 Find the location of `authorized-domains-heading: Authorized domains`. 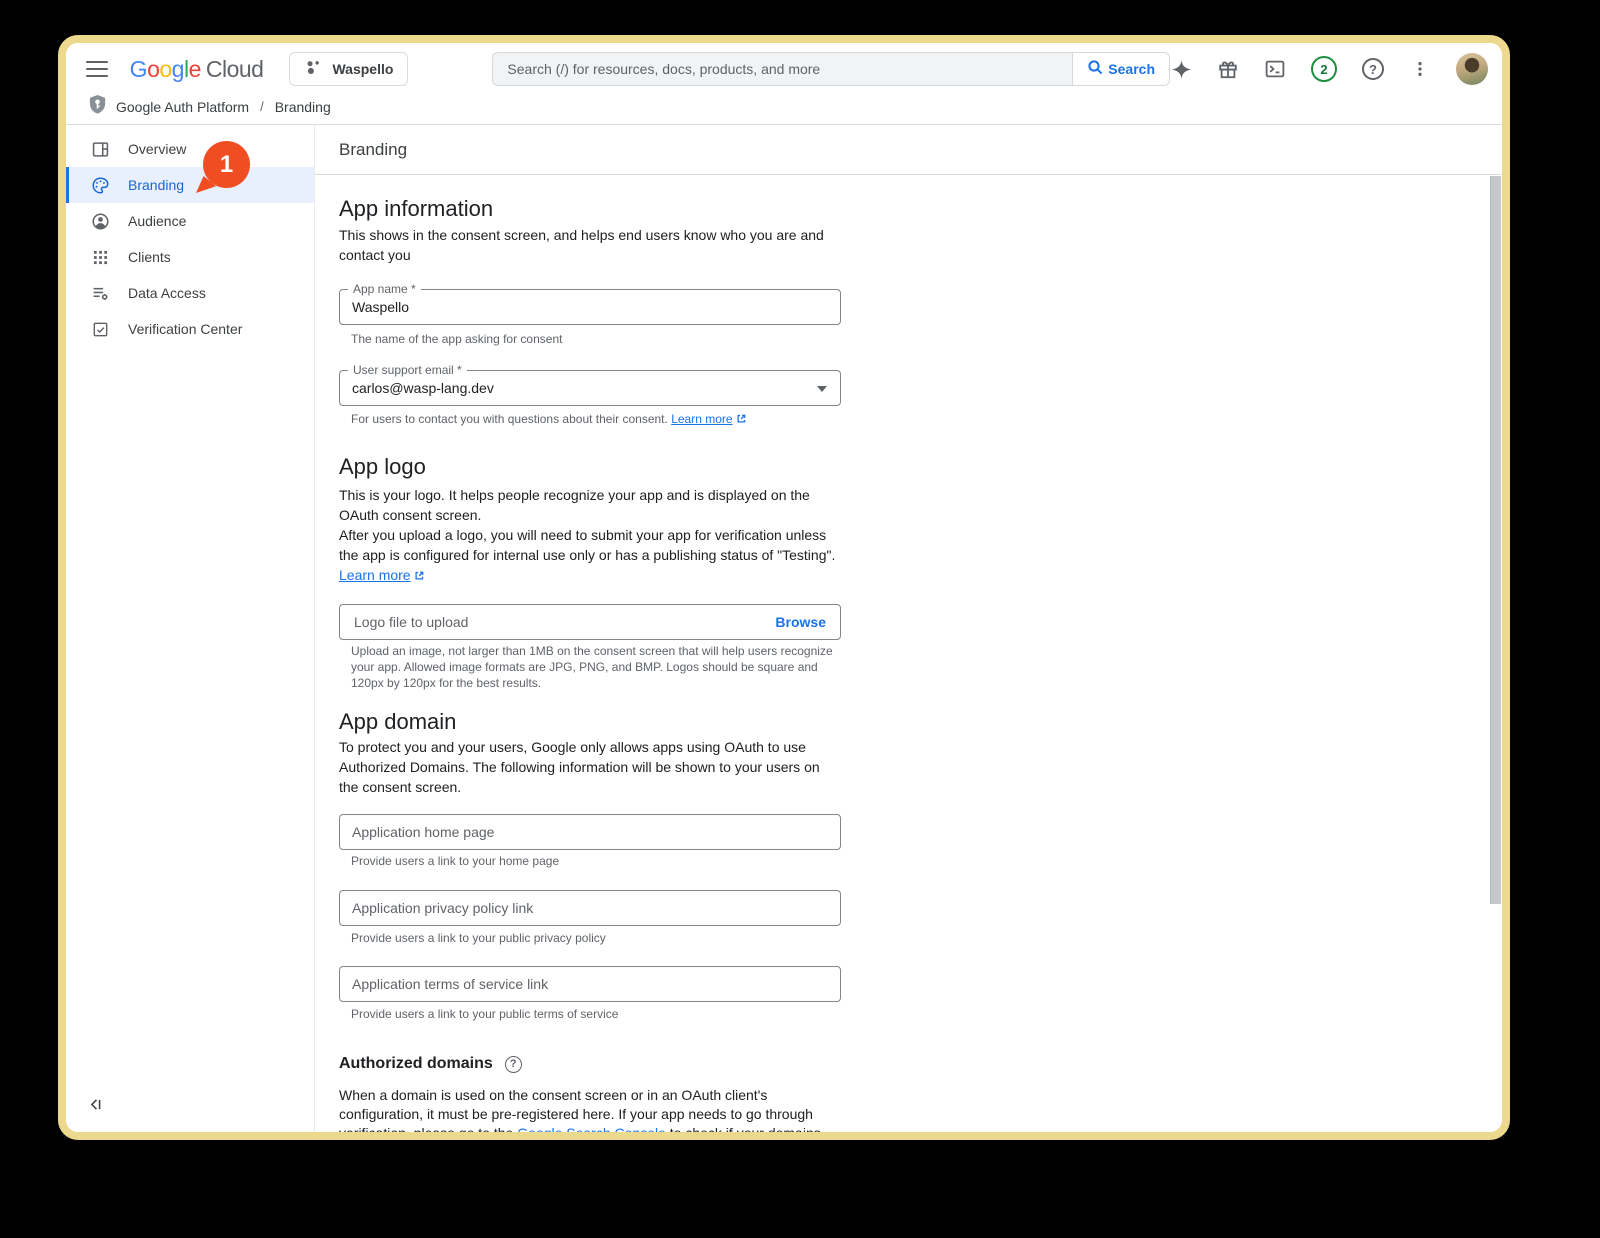

authorized-domains-heading: Authorized domains is located at coordinates (416, 1063).